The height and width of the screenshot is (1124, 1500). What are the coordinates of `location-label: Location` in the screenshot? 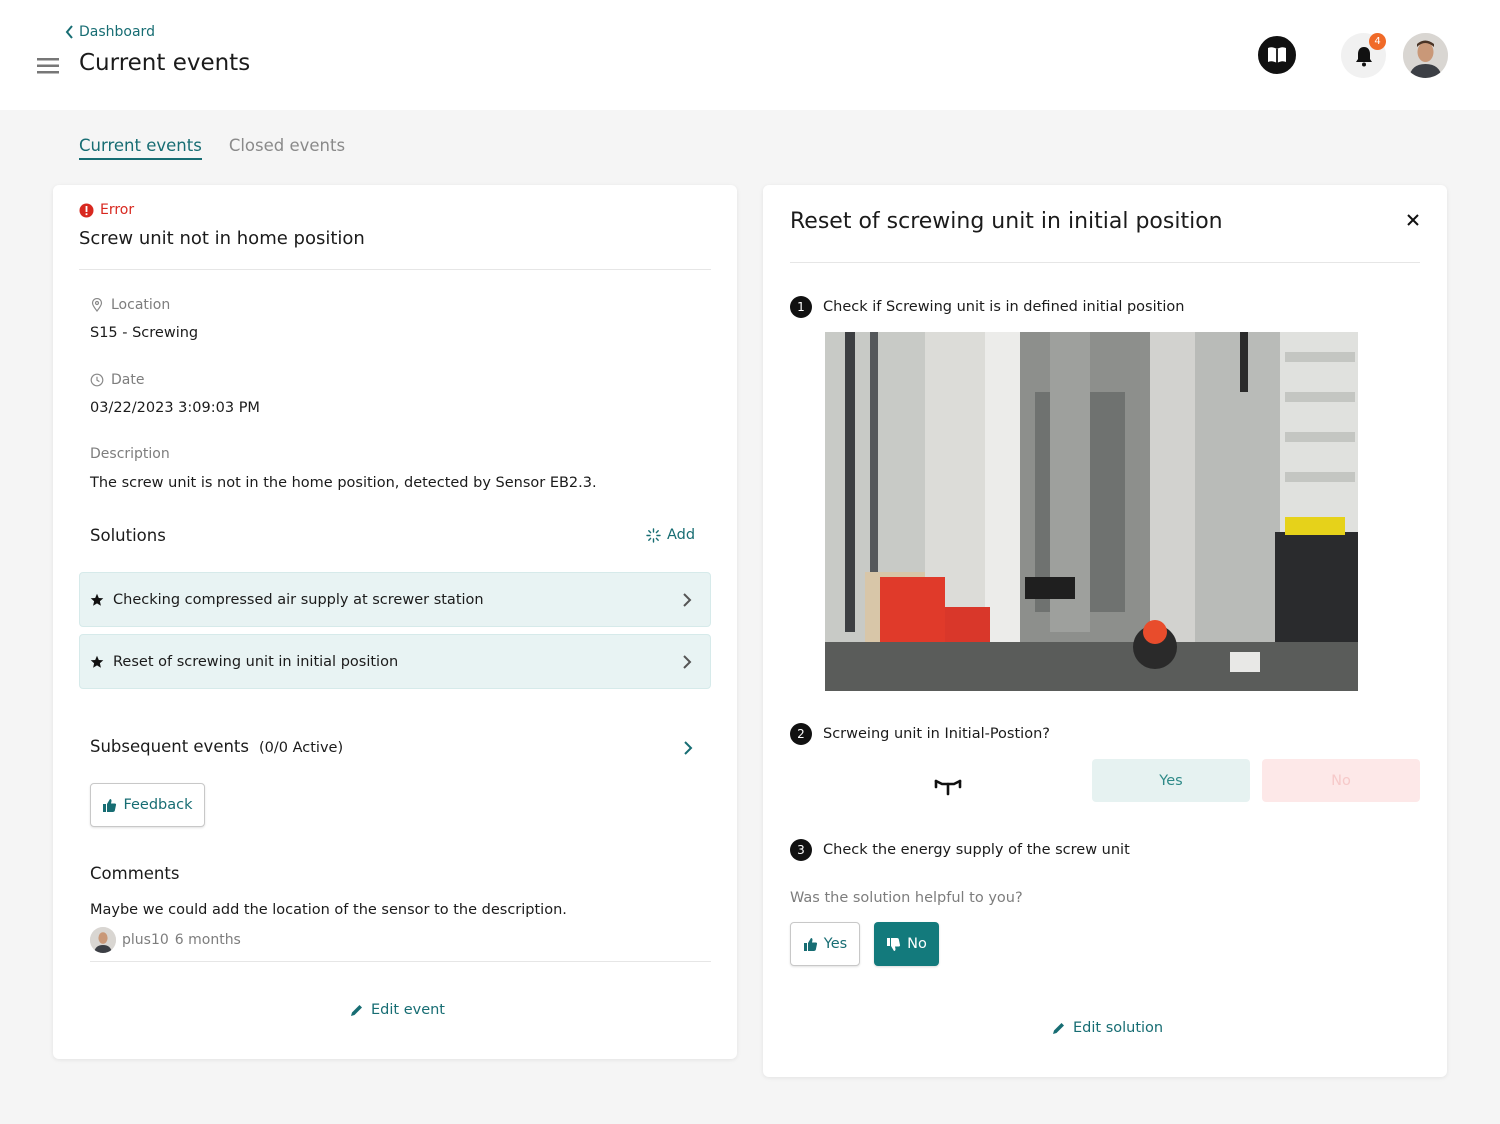 It's located at (130, 305).